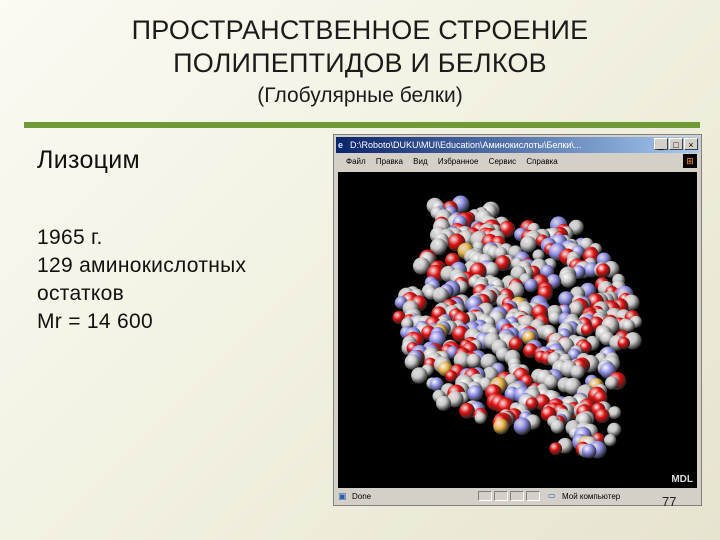 This screenshot has width=720, height=540. What do you see at coordinates (690, 161) in the screenshot?
I see `windows-logo-icon: ⊞` at bounding box center [690, 161].